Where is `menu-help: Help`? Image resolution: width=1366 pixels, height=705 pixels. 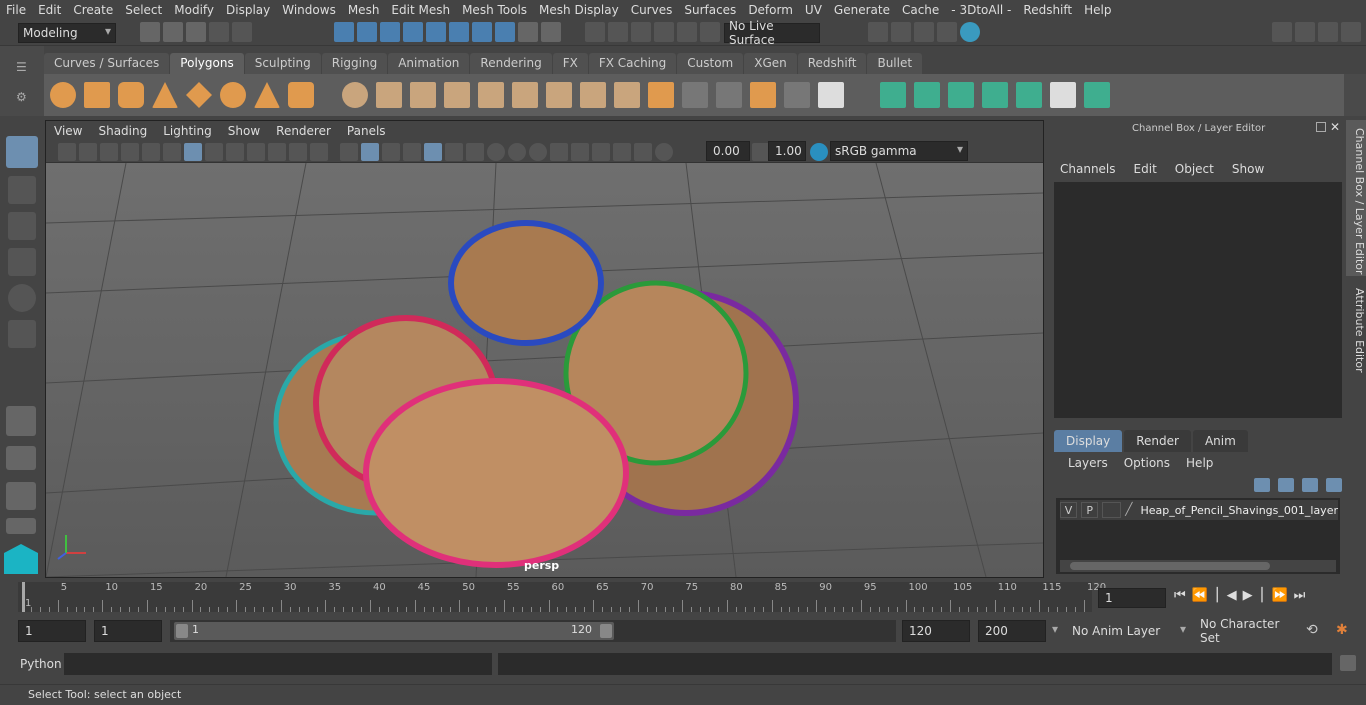 menu-help: Help is located at coordinates (1097, 10).